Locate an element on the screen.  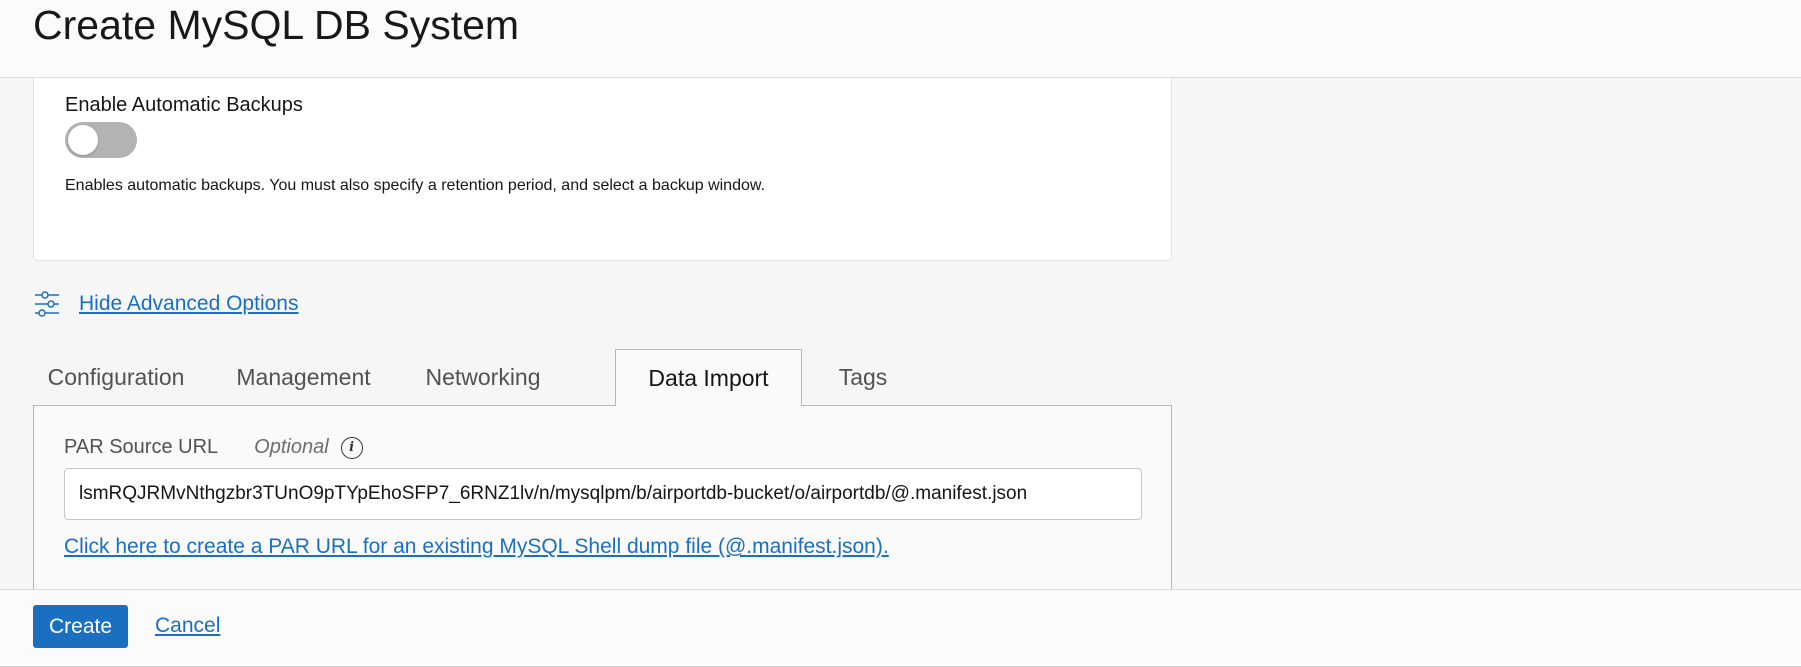
advanced-options-row: Hide Advanced Options is located at coordinates (165, 304).